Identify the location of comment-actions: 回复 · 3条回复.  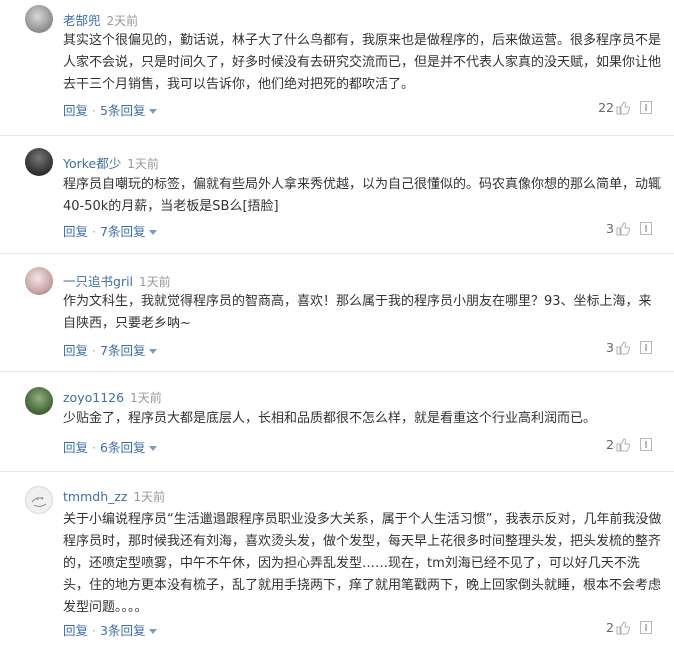
(110, 629).